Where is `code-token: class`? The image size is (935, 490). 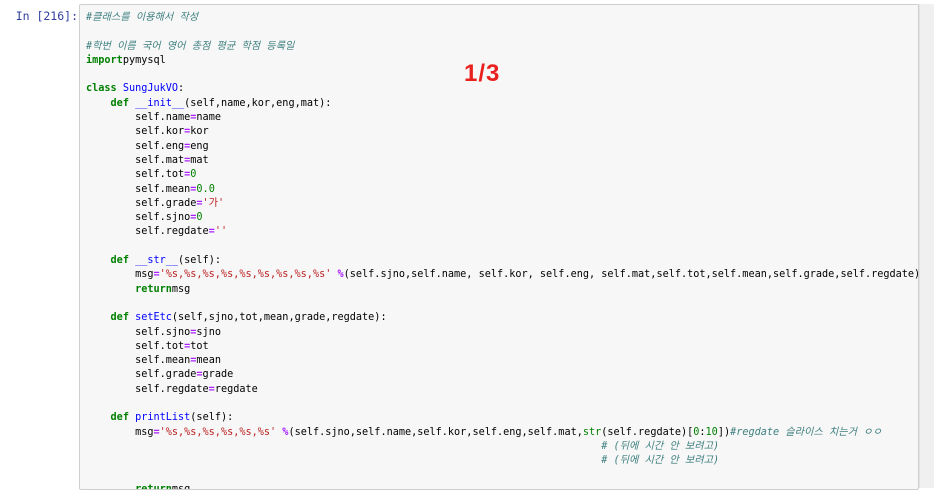
code-token: class is located at coordinates (101, 89).